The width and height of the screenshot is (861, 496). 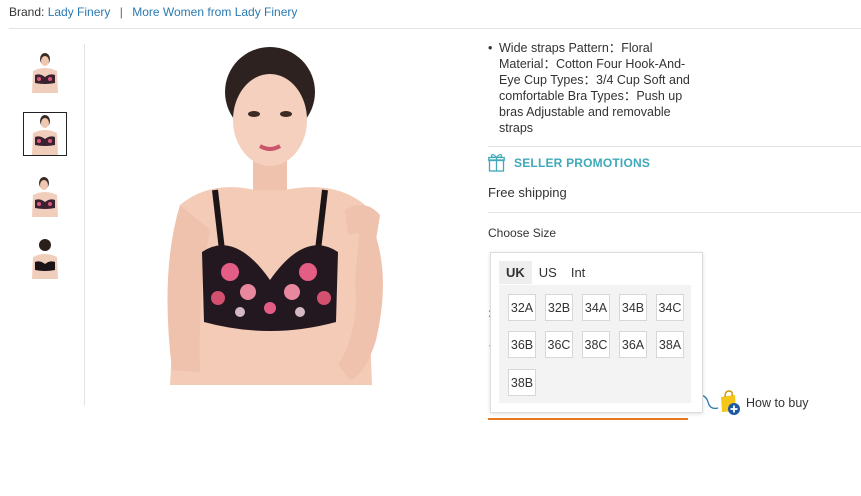 I want to click on how-to-buy-label: How to buy, so click(x=777, y=403).